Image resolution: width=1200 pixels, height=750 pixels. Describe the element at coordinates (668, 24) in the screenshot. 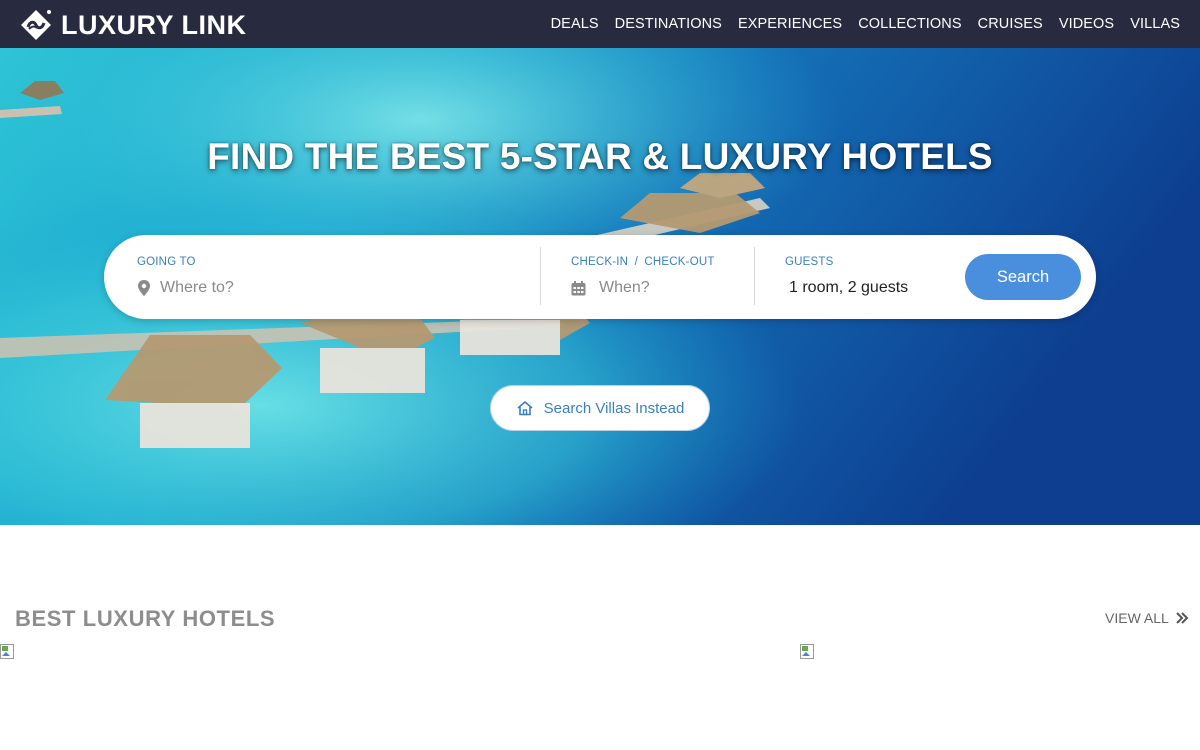

I see `nav-item-destinations: DESTINATIONS` at that location.